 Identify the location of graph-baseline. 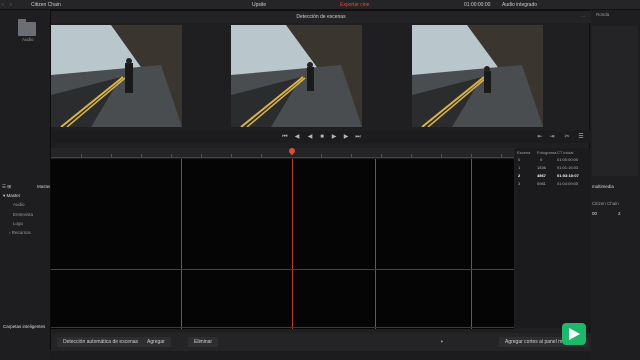
(282, 327).